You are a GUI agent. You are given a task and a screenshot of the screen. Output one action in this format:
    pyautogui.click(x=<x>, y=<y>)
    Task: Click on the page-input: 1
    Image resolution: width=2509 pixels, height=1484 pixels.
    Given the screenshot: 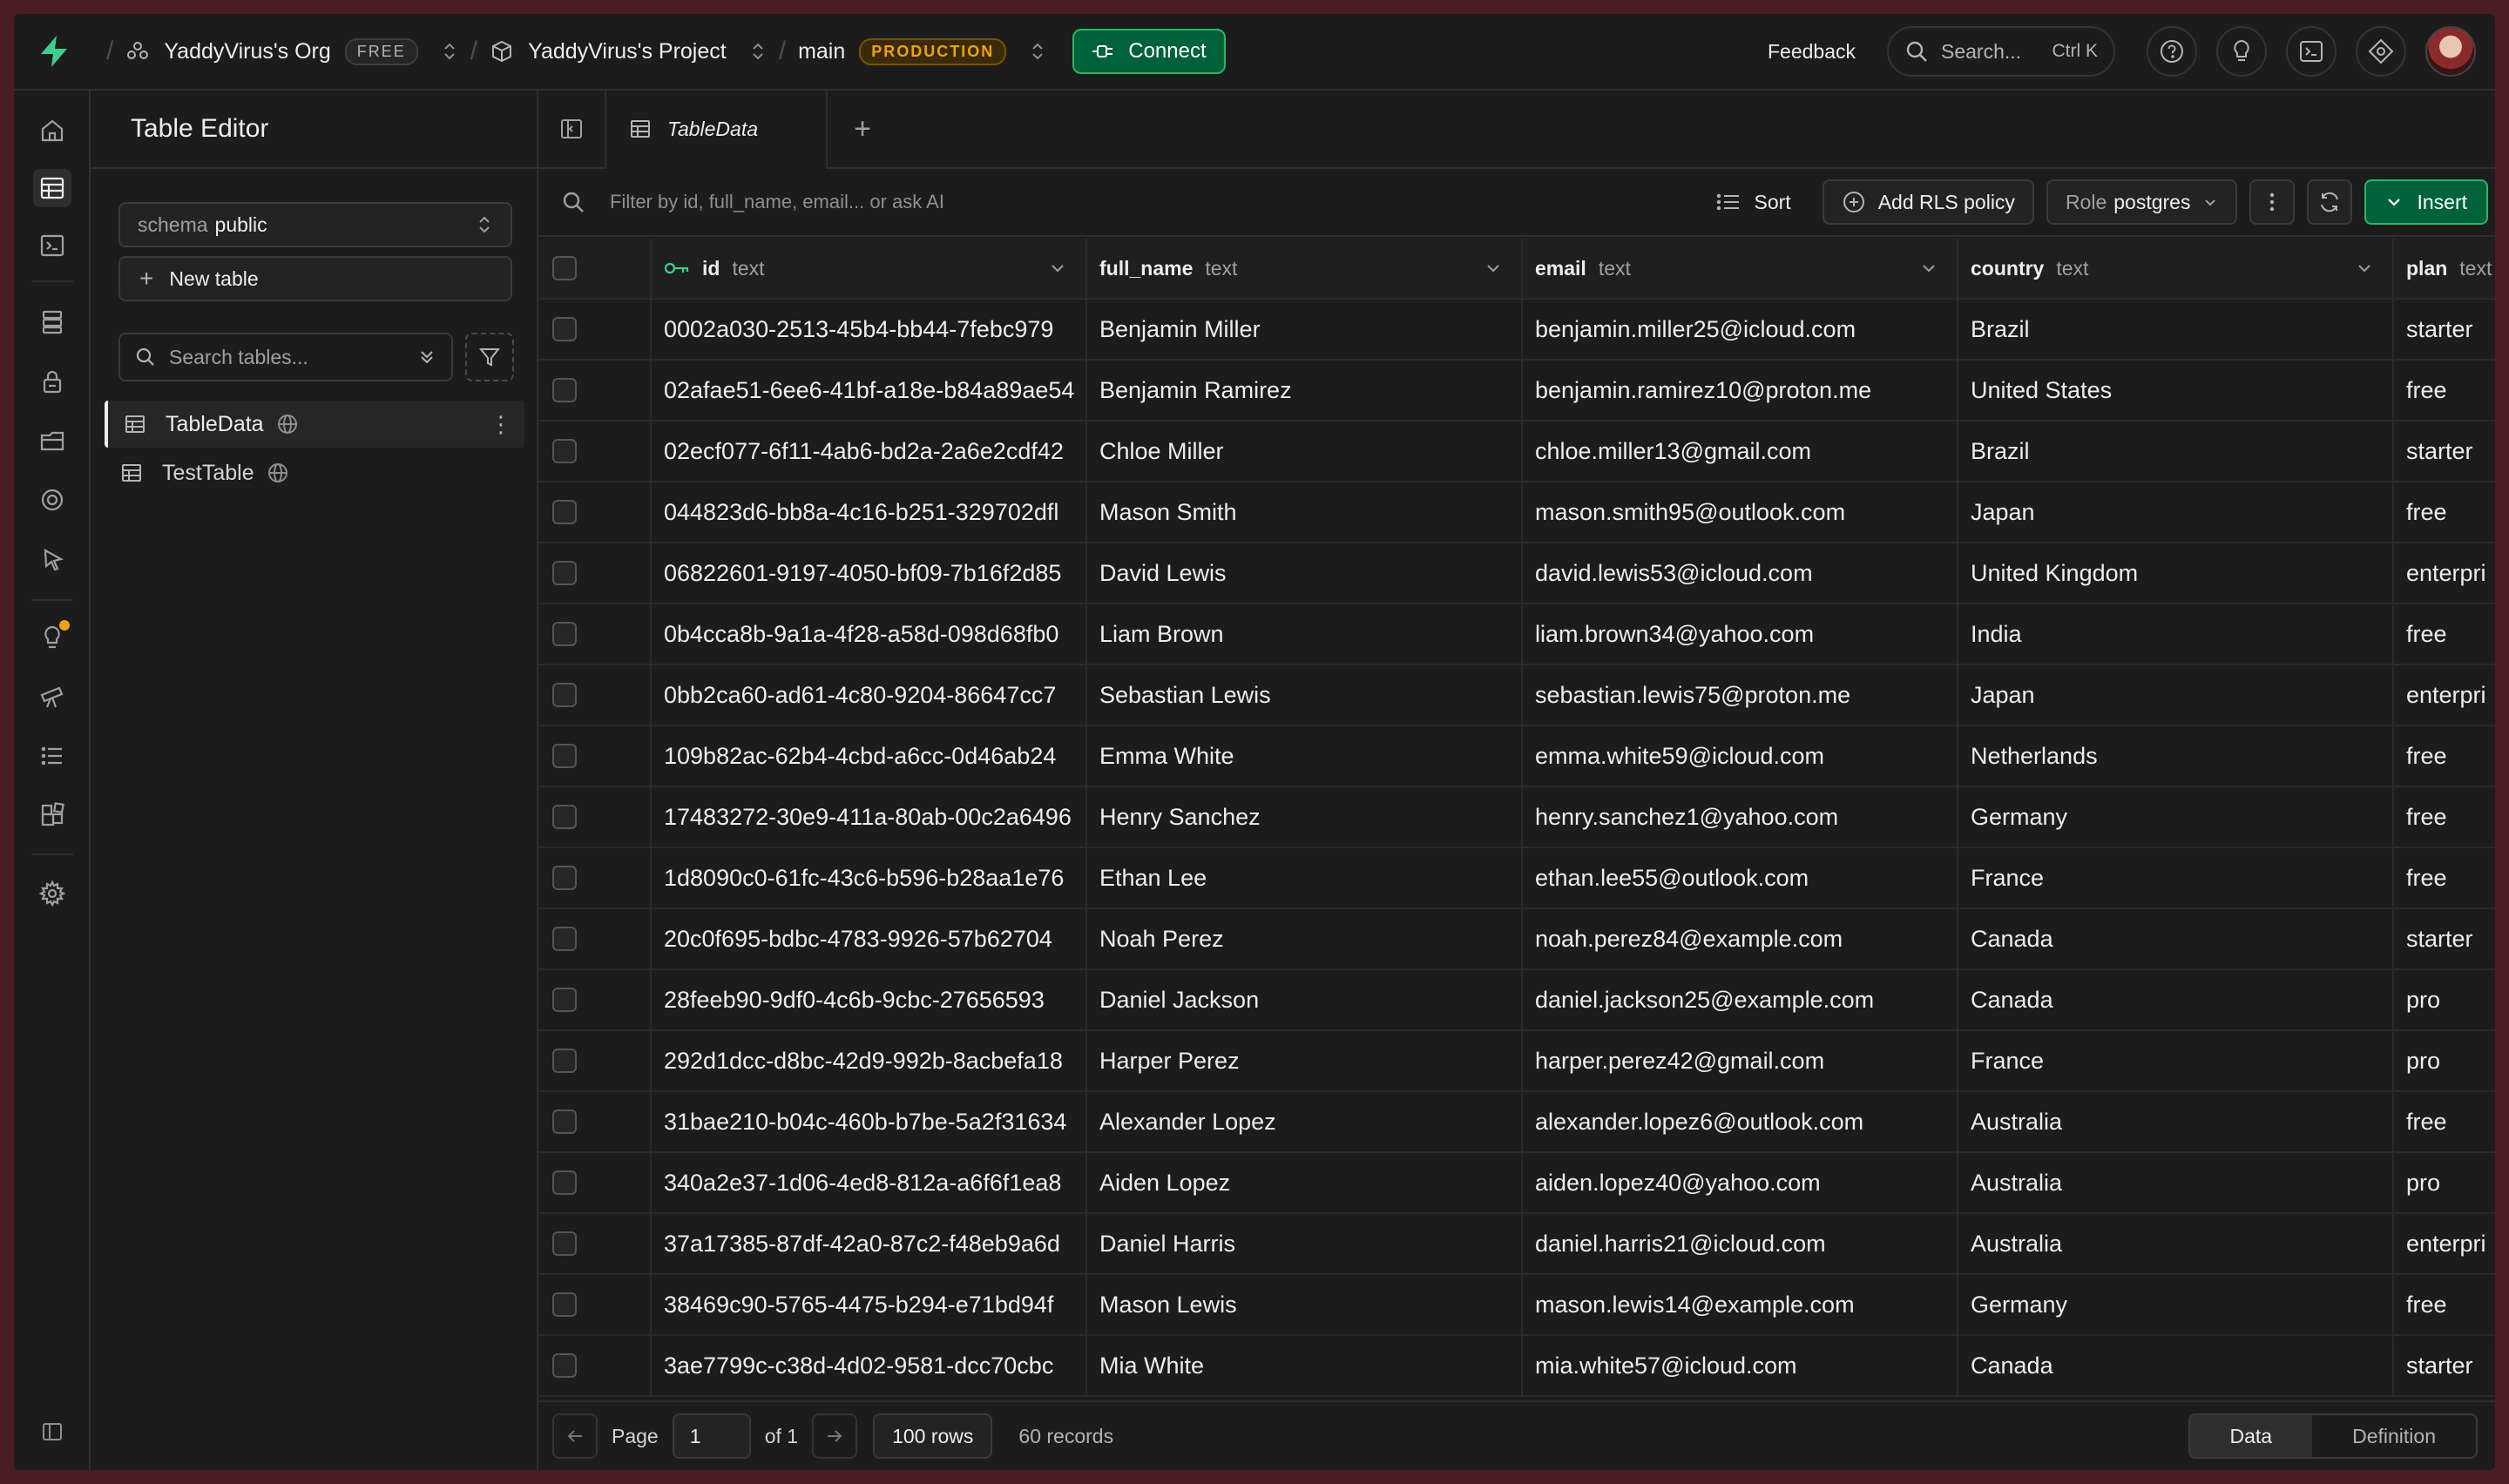 What is the action you would take?
    pyautogui.click(x=711, y=1436)
    